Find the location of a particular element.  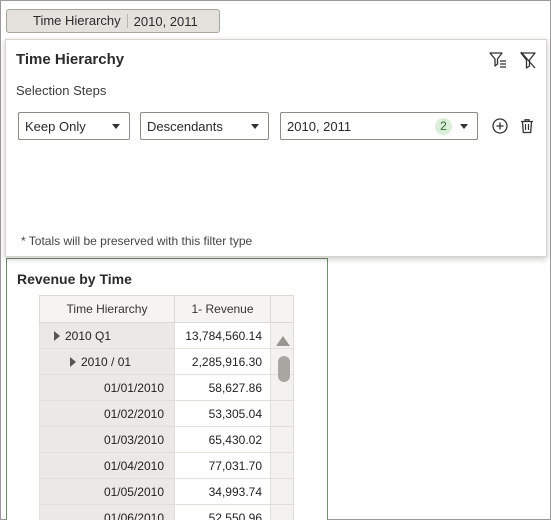

member-count-badge: 2 is located at coordinates (443, 126).